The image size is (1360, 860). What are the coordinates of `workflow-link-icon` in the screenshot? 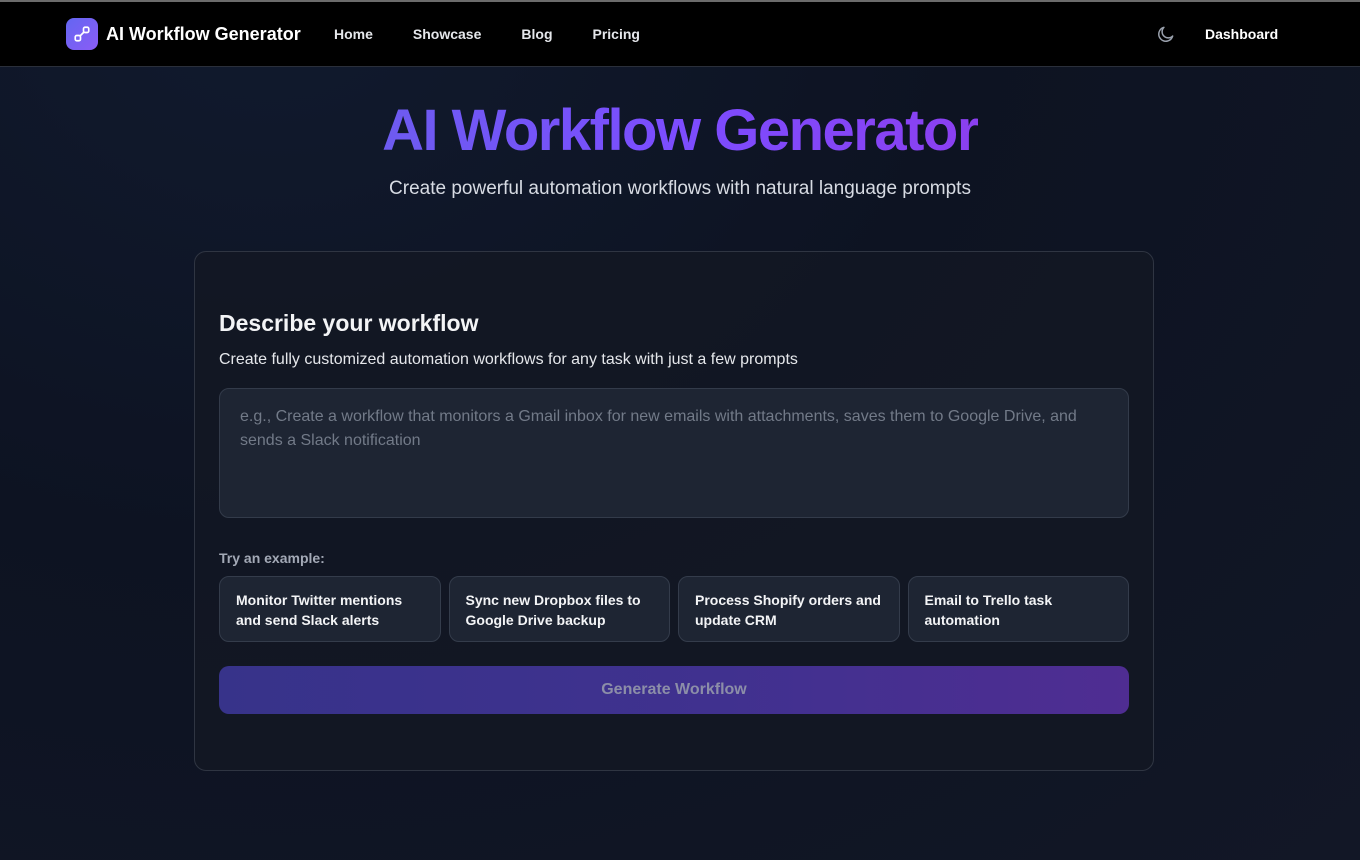 It's located at (82, 34).